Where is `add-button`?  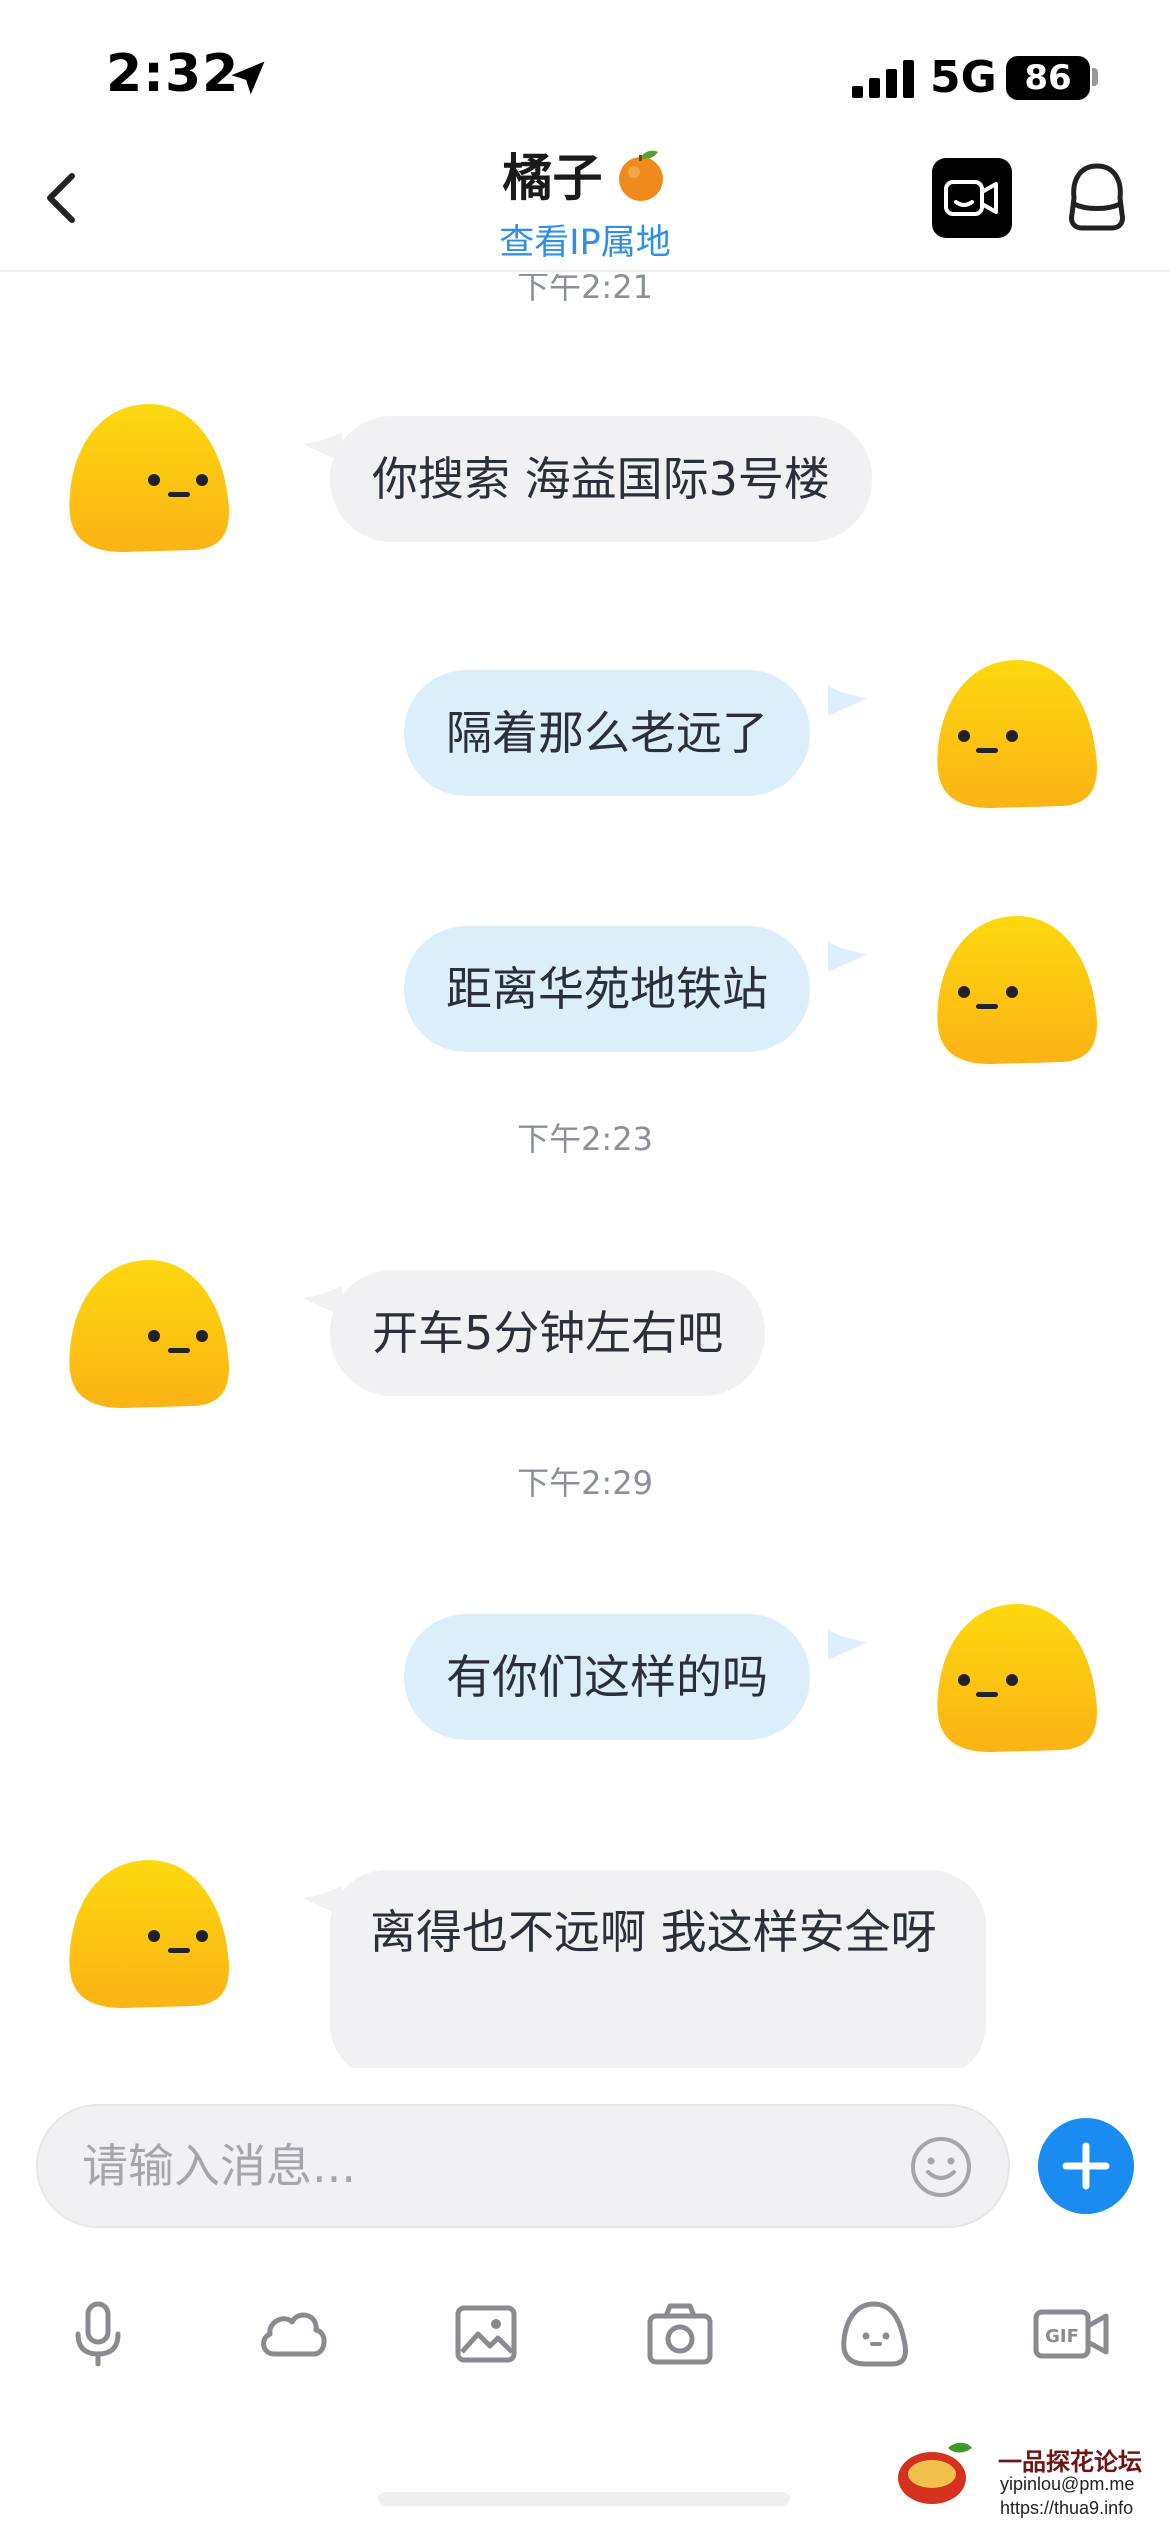 add-button is located at coordinates (1086, 2166).